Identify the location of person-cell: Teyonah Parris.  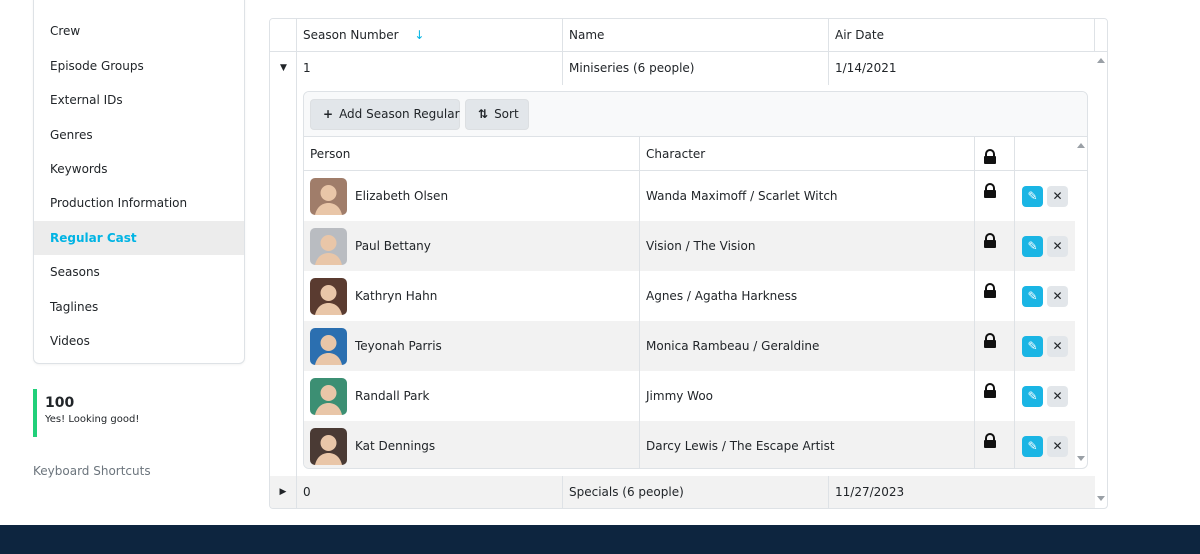
(472, 346).